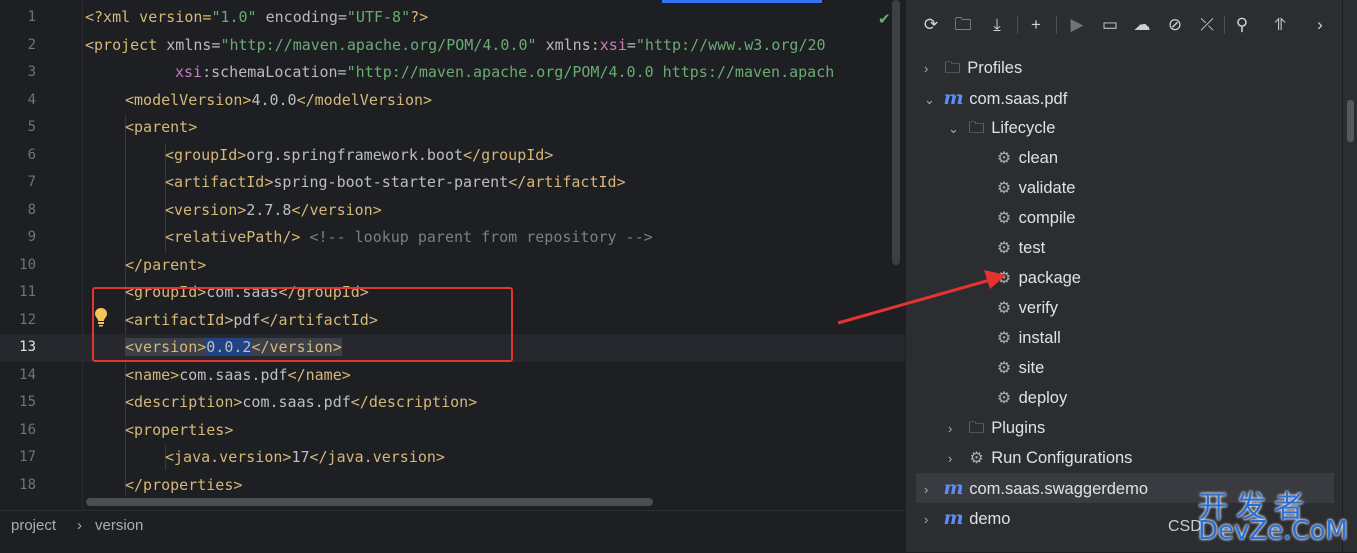  Describe the element at coordinates (27, 374) in the screenshot. I see `line-number: 14` at that location.